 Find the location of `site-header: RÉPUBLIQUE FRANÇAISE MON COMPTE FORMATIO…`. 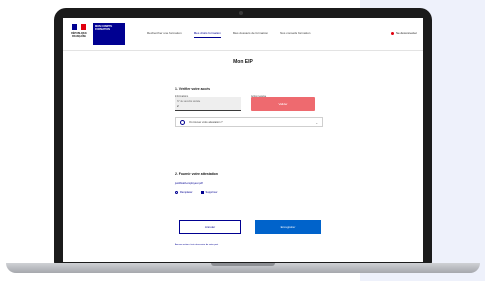

site-header: RÉPUBLIQUE FRANÇAISE MON COMPTE FORMATIO… is located at coordinates (243, 34).